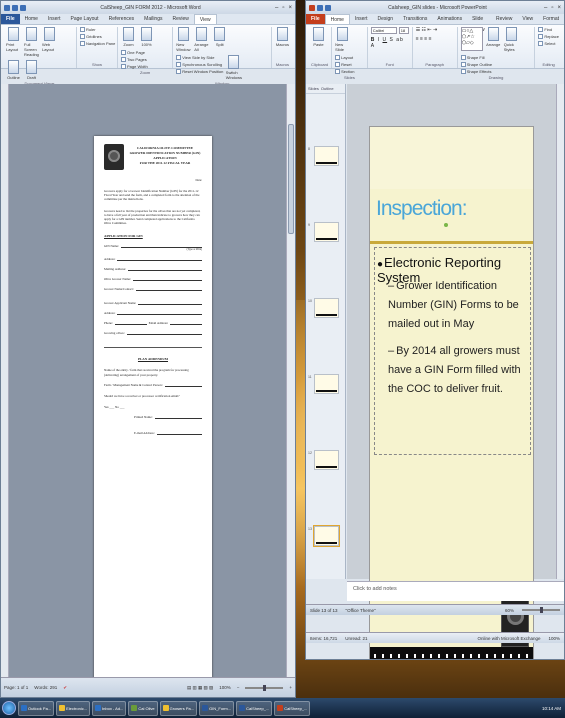 This screenshot has width=565, height=718. I want to click on ppt-zoom-slider, so click(541, 610).